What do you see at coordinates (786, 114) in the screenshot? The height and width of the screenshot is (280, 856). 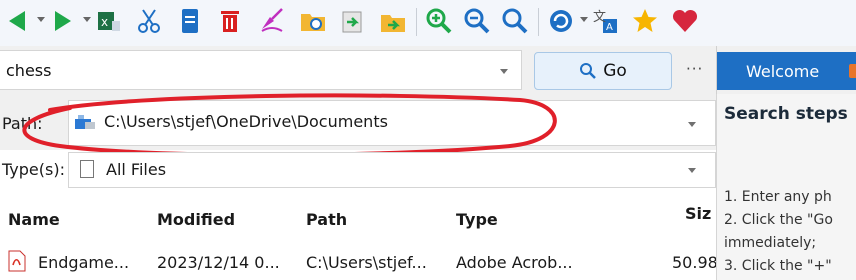 I see `panel-title: Search steps` at bounding box center [786, 114].